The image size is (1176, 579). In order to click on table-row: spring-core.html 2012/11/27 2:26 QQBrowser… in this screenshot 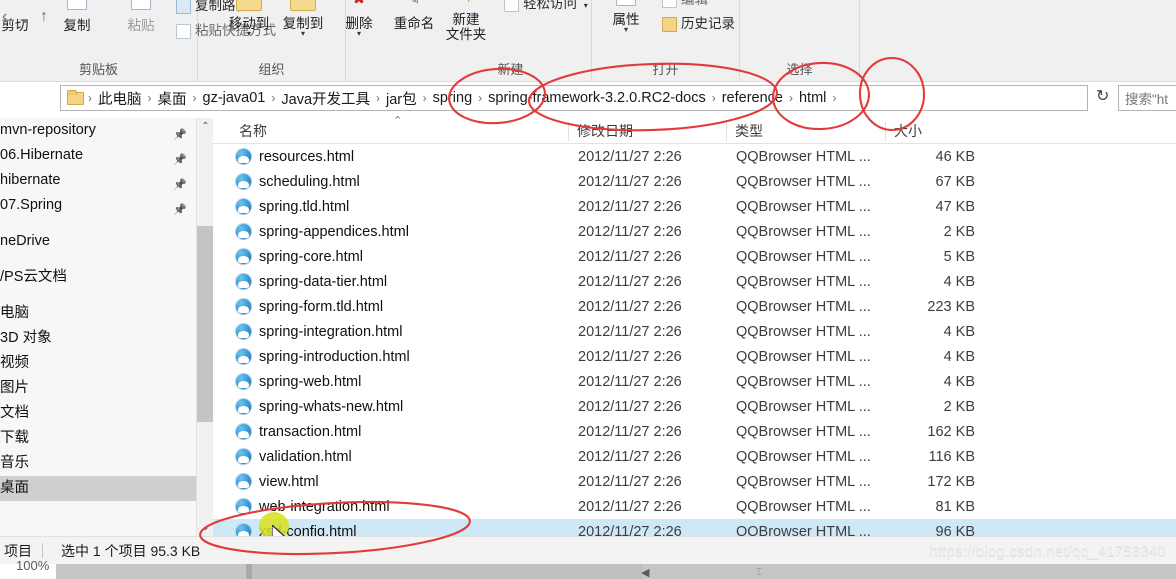, I will do `click(694, 256)`.